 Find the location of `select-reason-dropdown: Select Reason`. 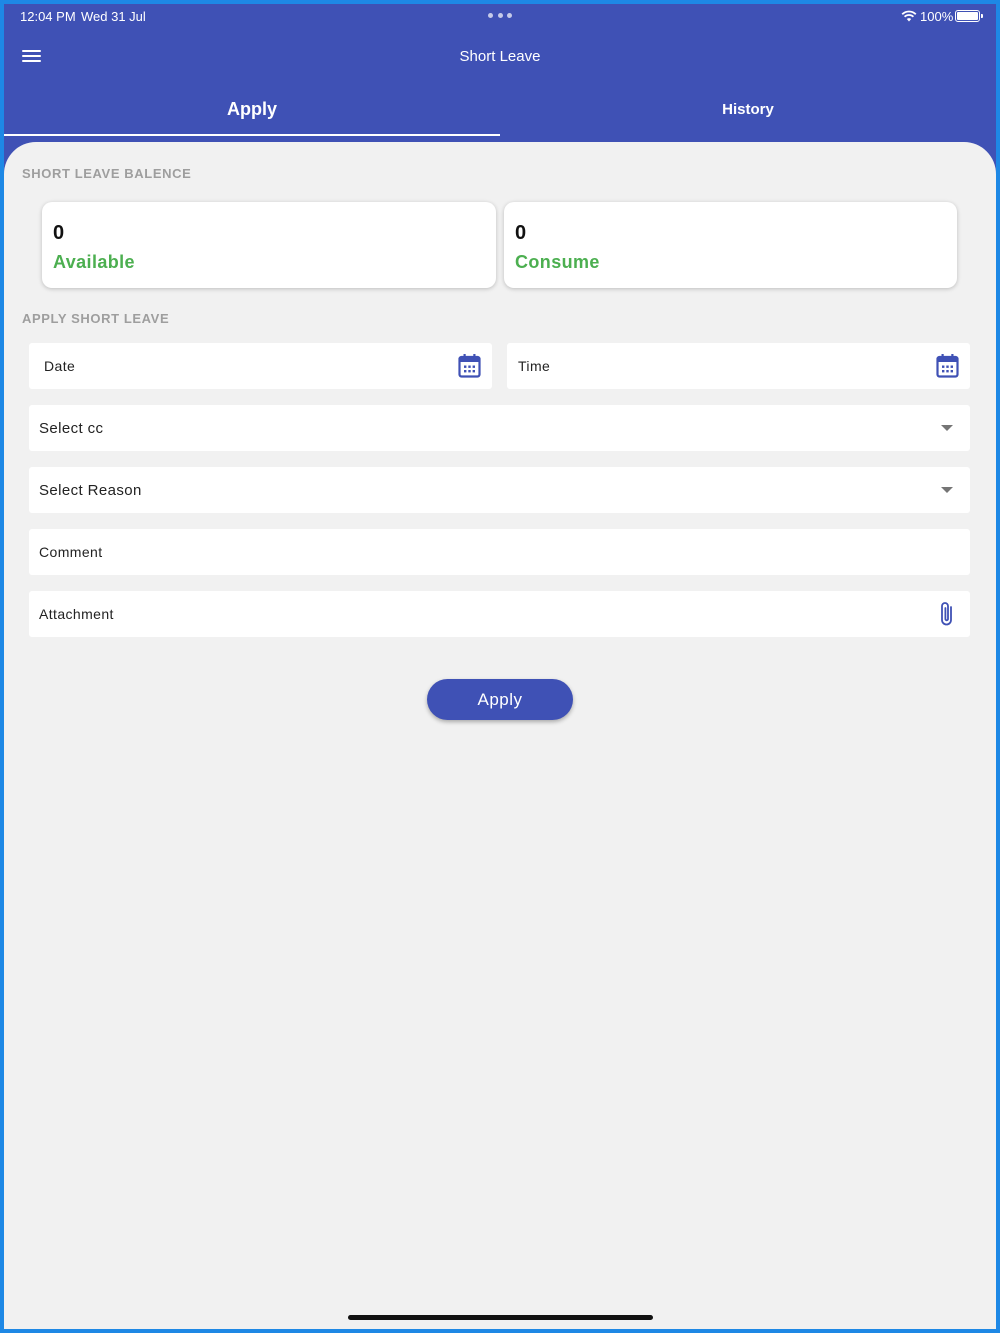

select-reason-dropdown: Select Reason is located at coordinates (499, 490).